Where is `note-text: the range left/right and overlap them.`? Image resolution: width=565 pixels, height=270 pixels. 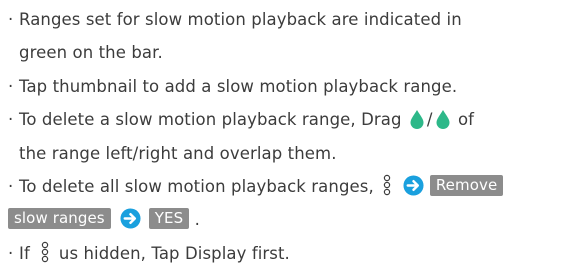 note-text: the range left/right and overlap them. is located at coordinates (178, 153).